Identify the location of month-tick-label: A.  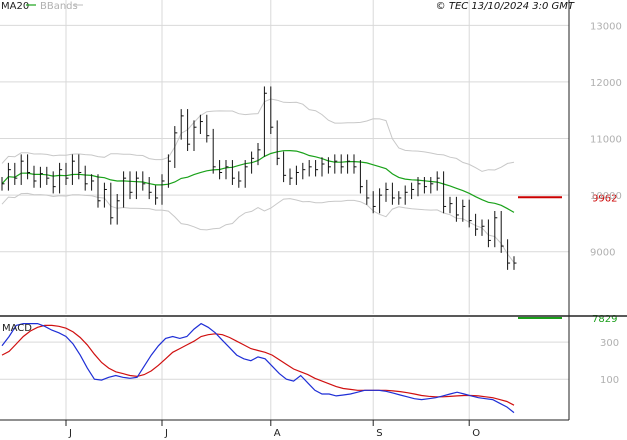
(277, 433).